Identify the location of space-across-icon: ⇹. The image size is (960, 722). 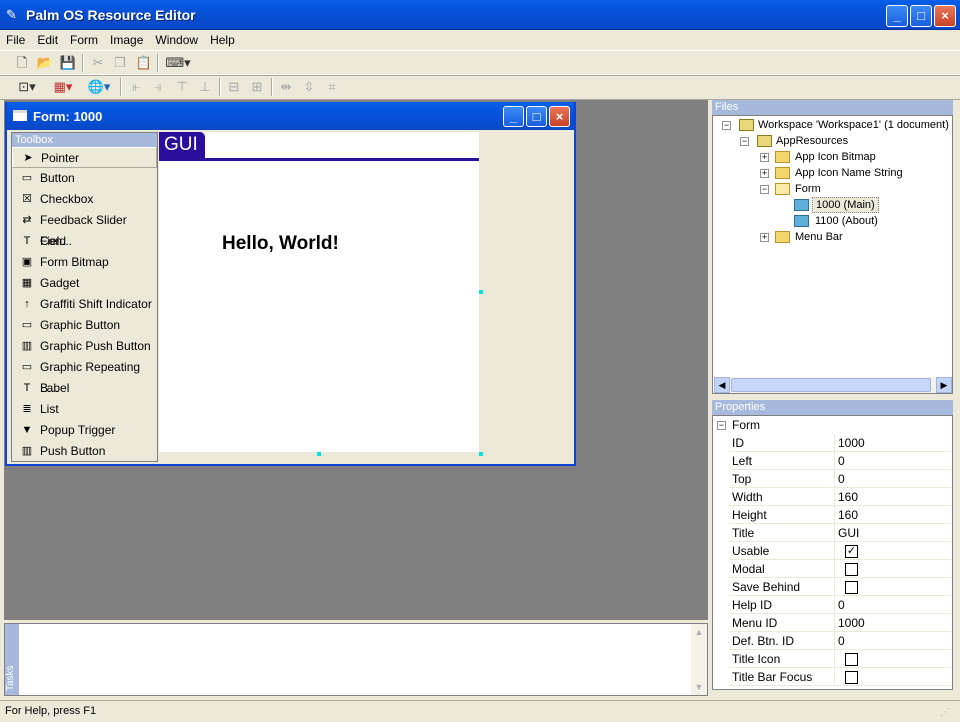
(286, 87).